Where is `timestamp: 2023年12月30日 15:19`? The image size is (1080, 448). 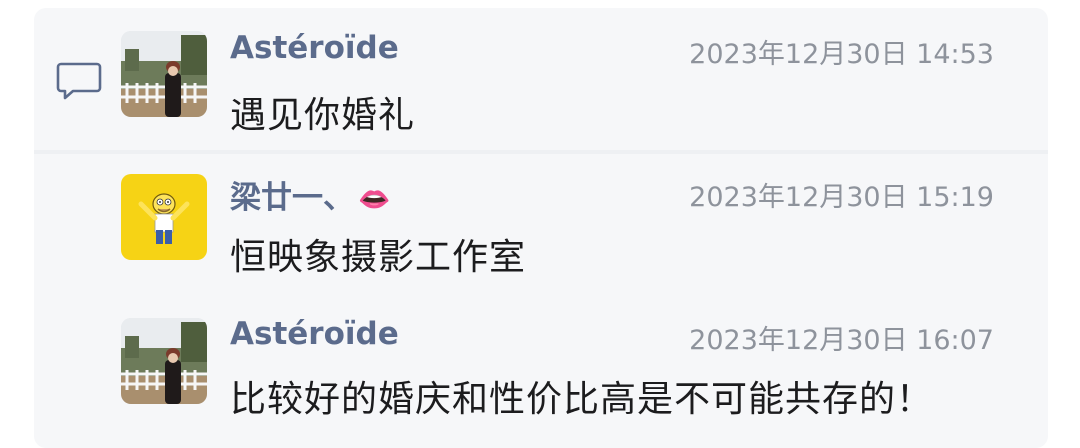 timestamp: 2023年12月30日 15:19 is located at coordinates (841, 197).